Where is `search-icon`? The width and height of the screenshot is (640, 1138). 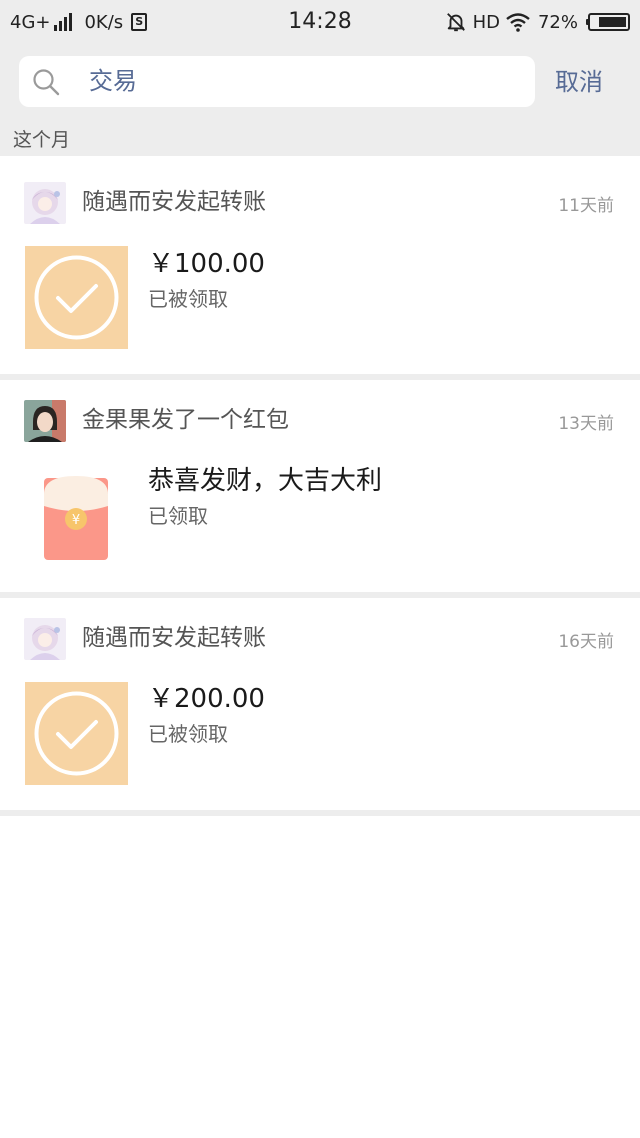 search-icon is located at coordinates (46, 82).